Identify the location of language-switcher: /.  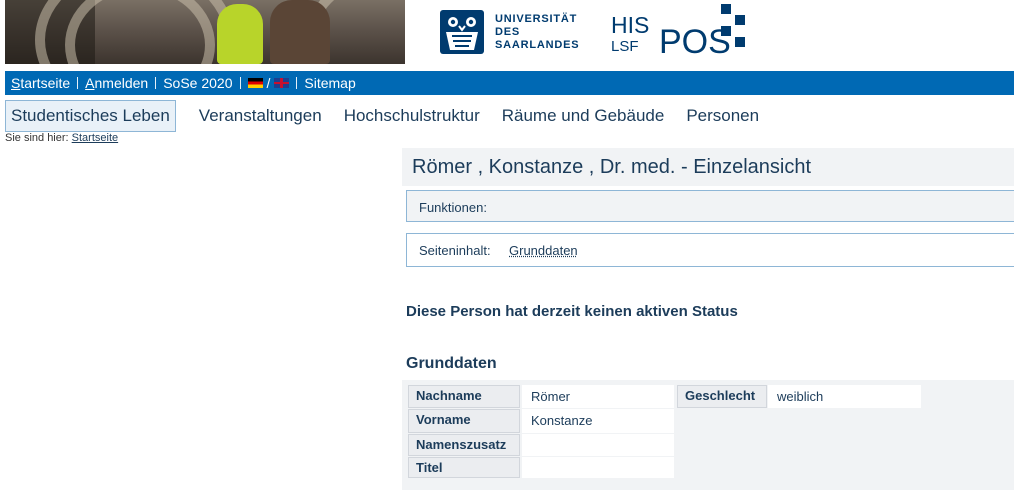
(269, 83).